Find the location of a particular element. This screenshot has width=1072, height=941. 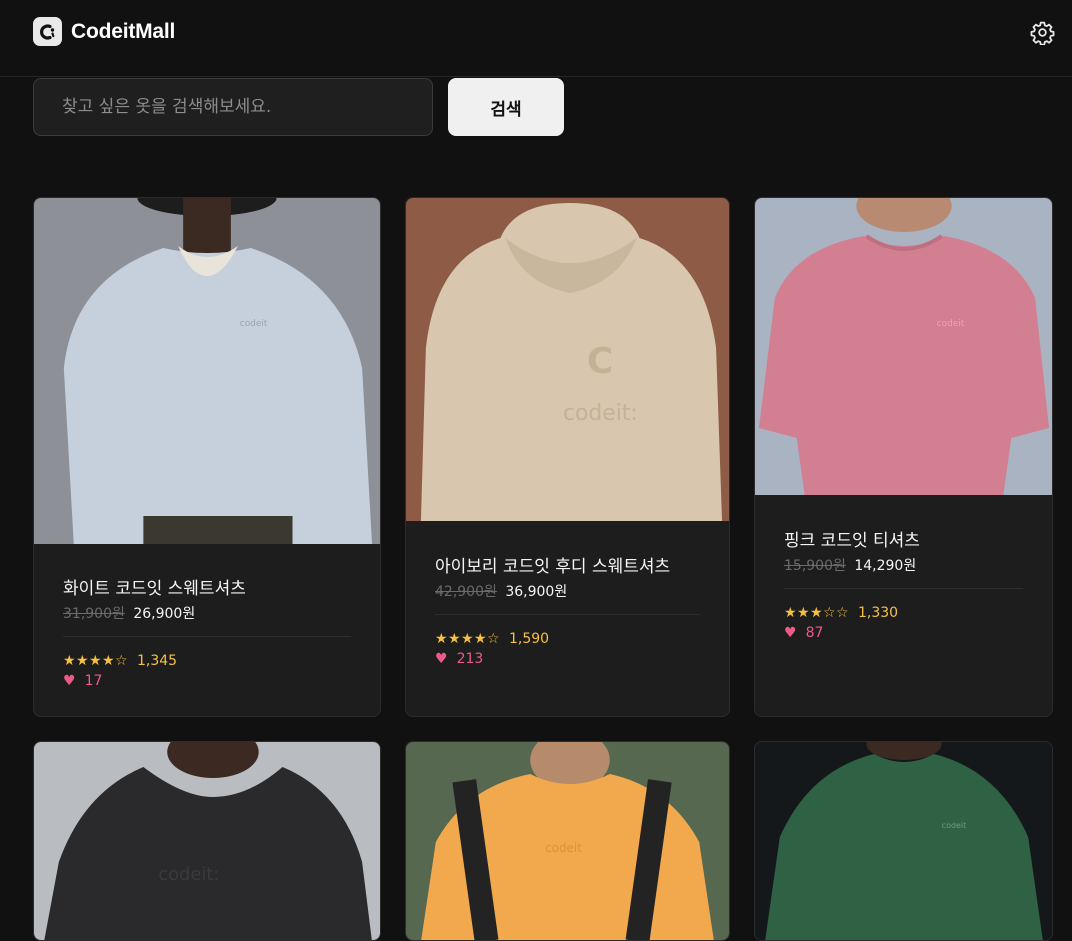

gear-icon is located at coordinates (1042, 33).